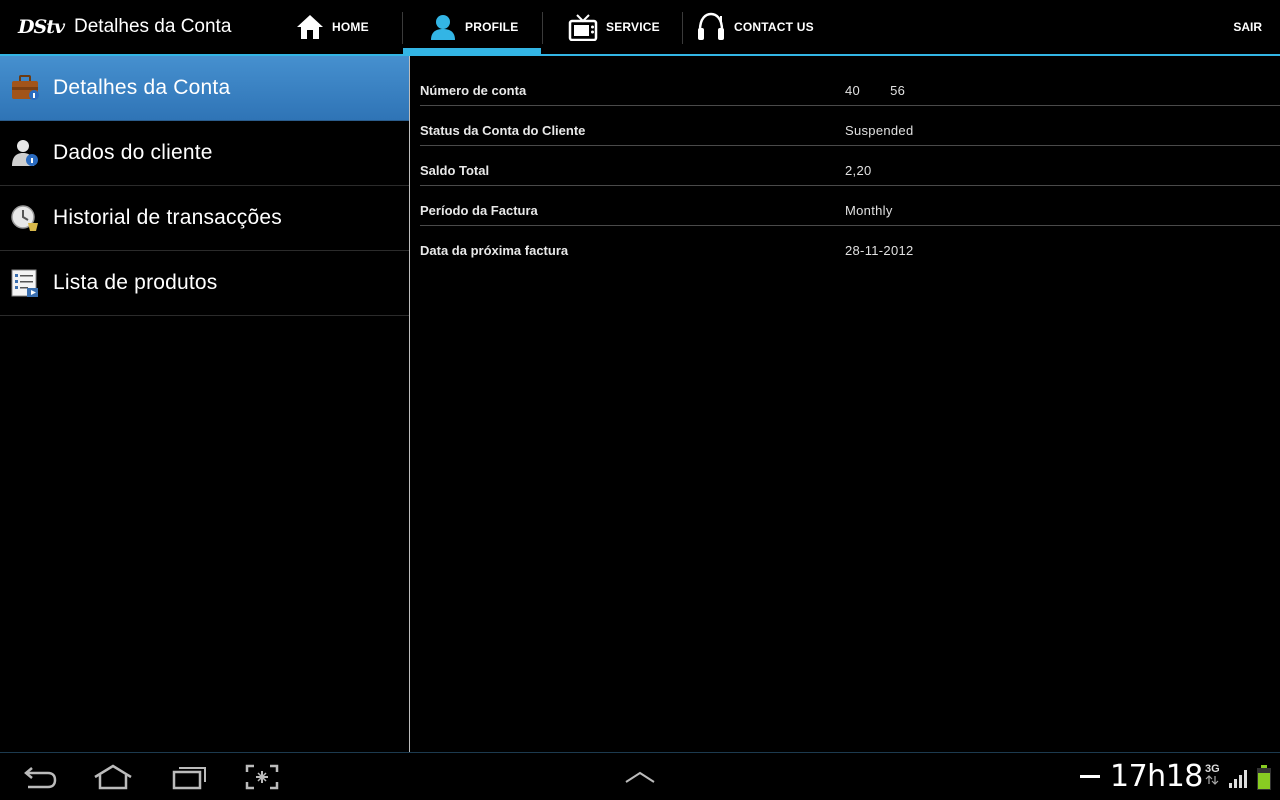  I want to click on sidebar-item-label: Detalhes da Conta, so click(142, 87).